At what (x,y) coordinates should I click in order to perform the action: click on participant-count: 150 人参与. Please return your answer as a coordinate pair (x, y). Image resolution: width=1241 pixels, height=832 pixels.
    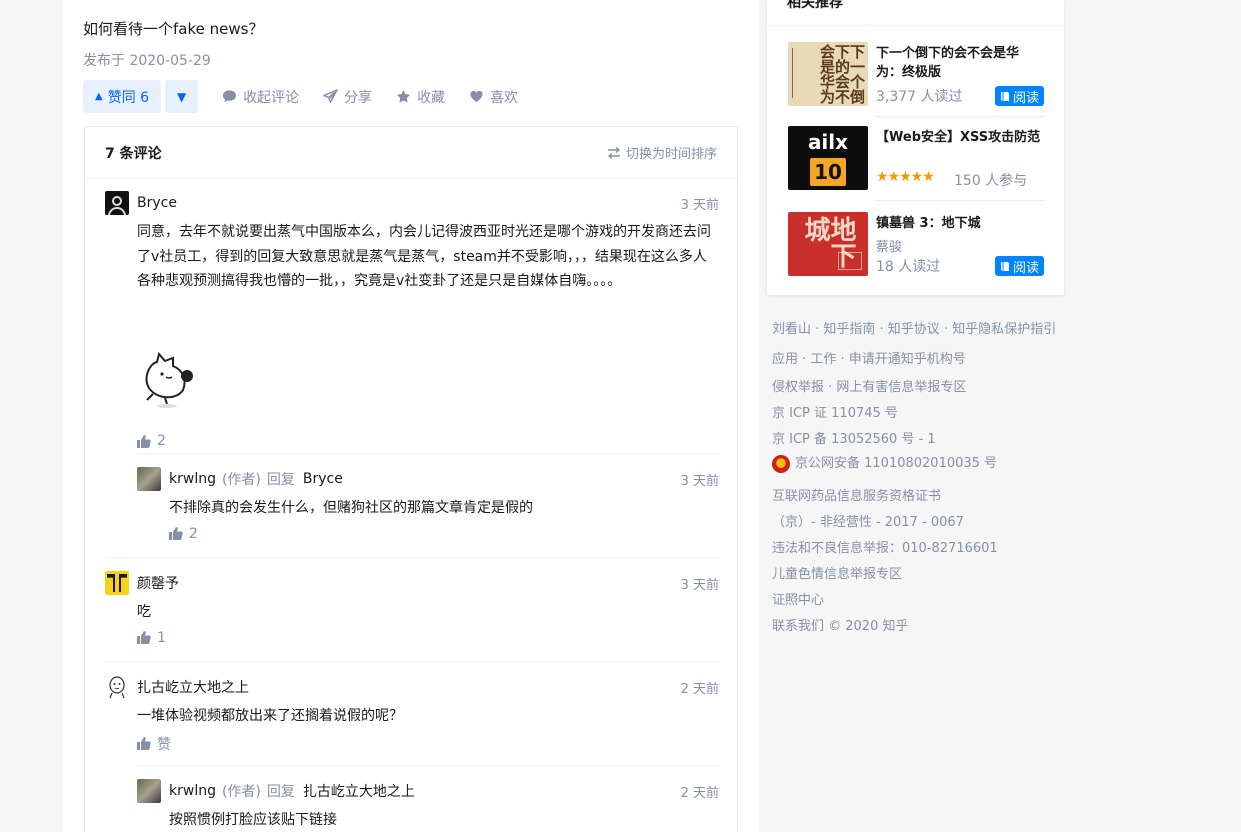
    Looking at the image, I should click on (991, 181).